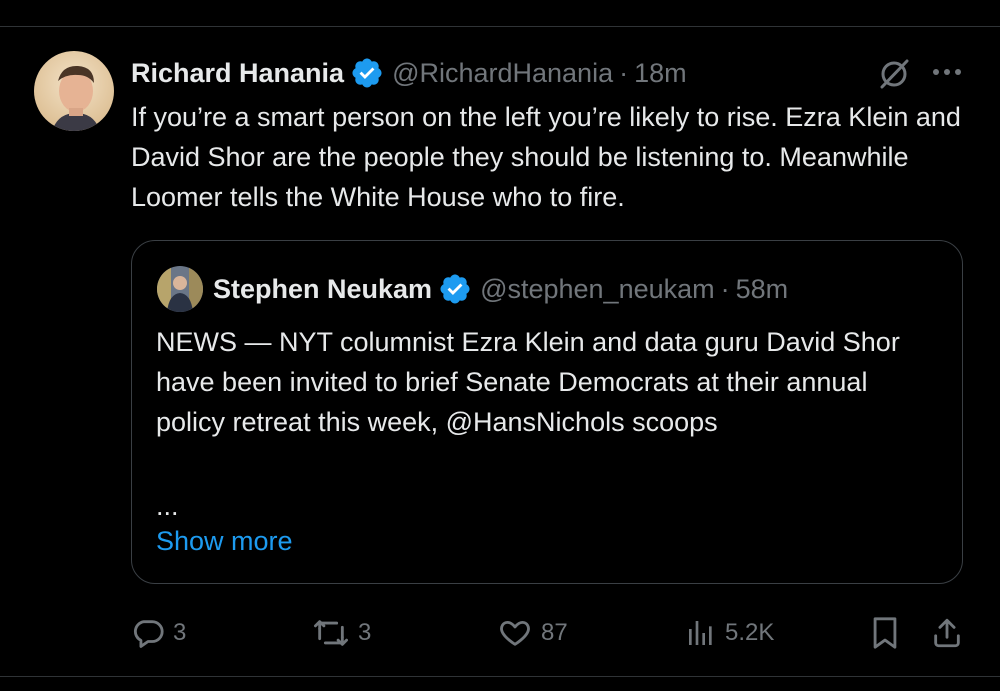 The width and height of the screenshot is (1000, 691). I want to click on top-divider, so click(500, 26).